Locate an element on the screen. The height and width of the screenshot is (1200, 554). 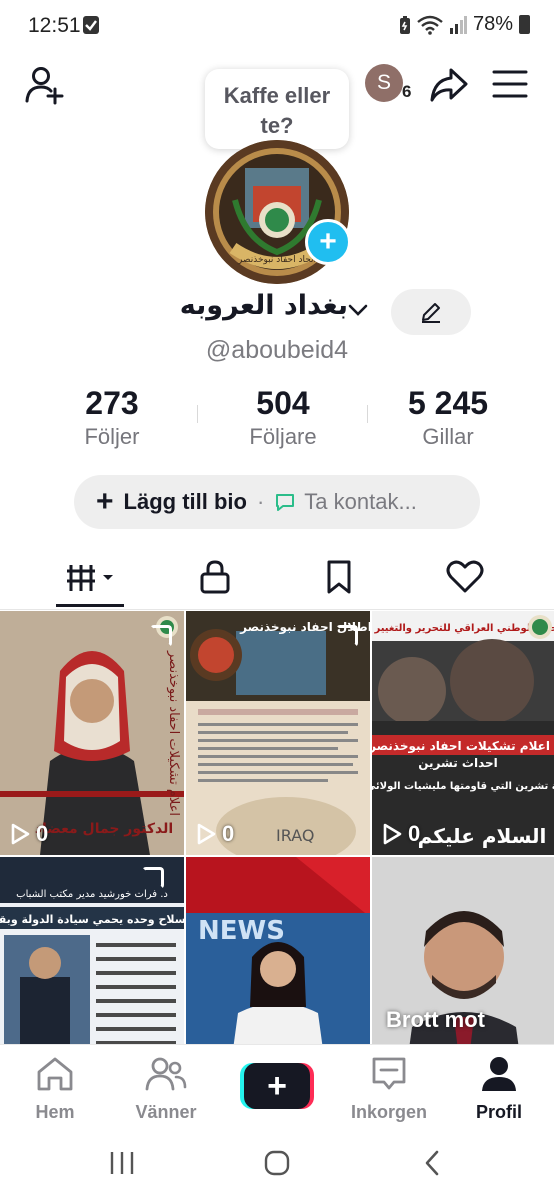
recents-icon is located at coordinates (122, 1163).